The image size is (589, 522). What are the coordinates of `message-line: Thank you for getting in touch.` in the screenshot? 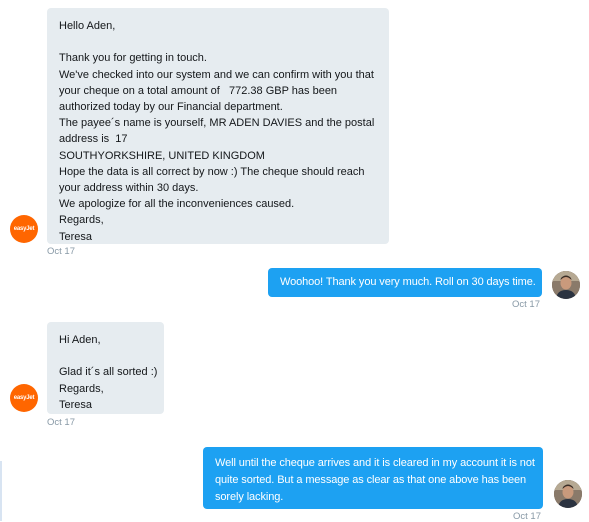 It's located at (133, 58).